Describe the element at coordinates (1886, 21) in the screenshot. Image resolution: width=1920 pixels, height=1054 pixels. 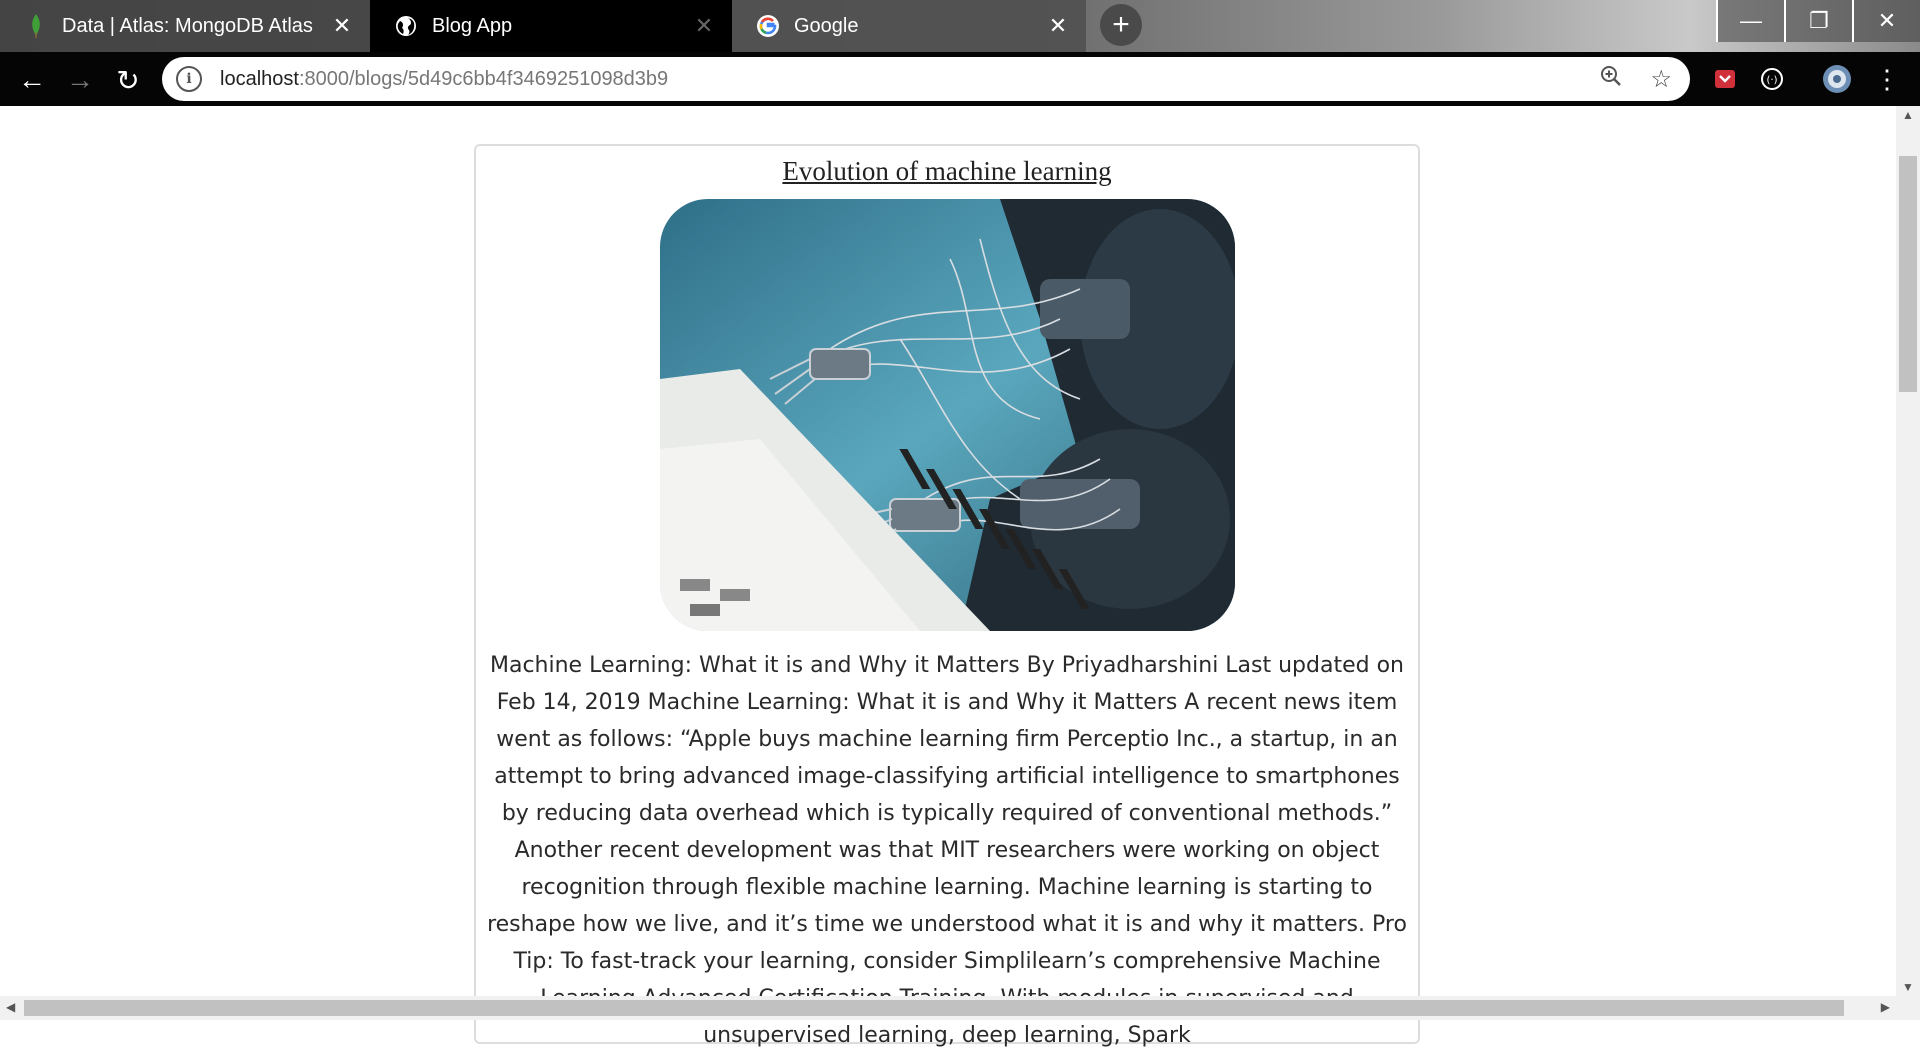
I see `close-window-icon: ✕` at that location.